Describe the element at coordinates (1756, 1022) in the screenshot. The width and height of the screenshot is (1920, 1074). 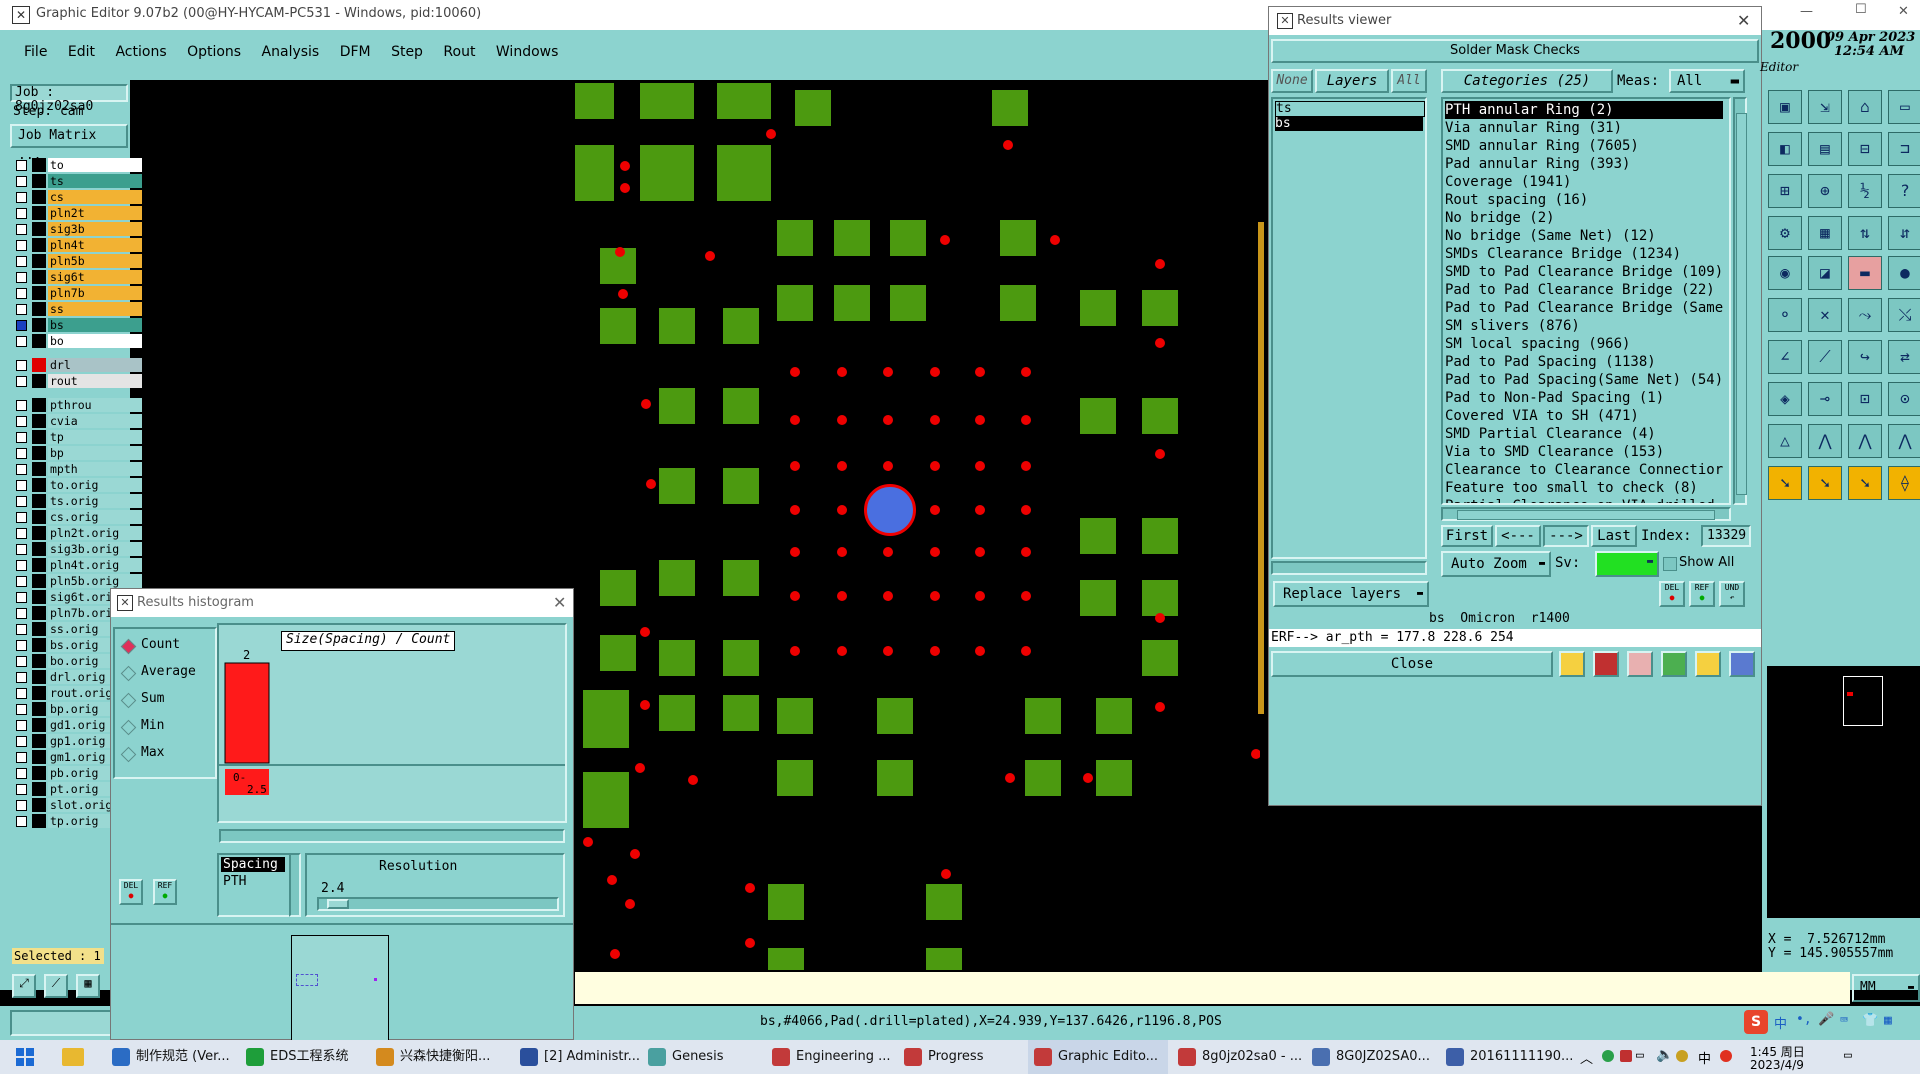
I see `sogou-icon: S` at that location.